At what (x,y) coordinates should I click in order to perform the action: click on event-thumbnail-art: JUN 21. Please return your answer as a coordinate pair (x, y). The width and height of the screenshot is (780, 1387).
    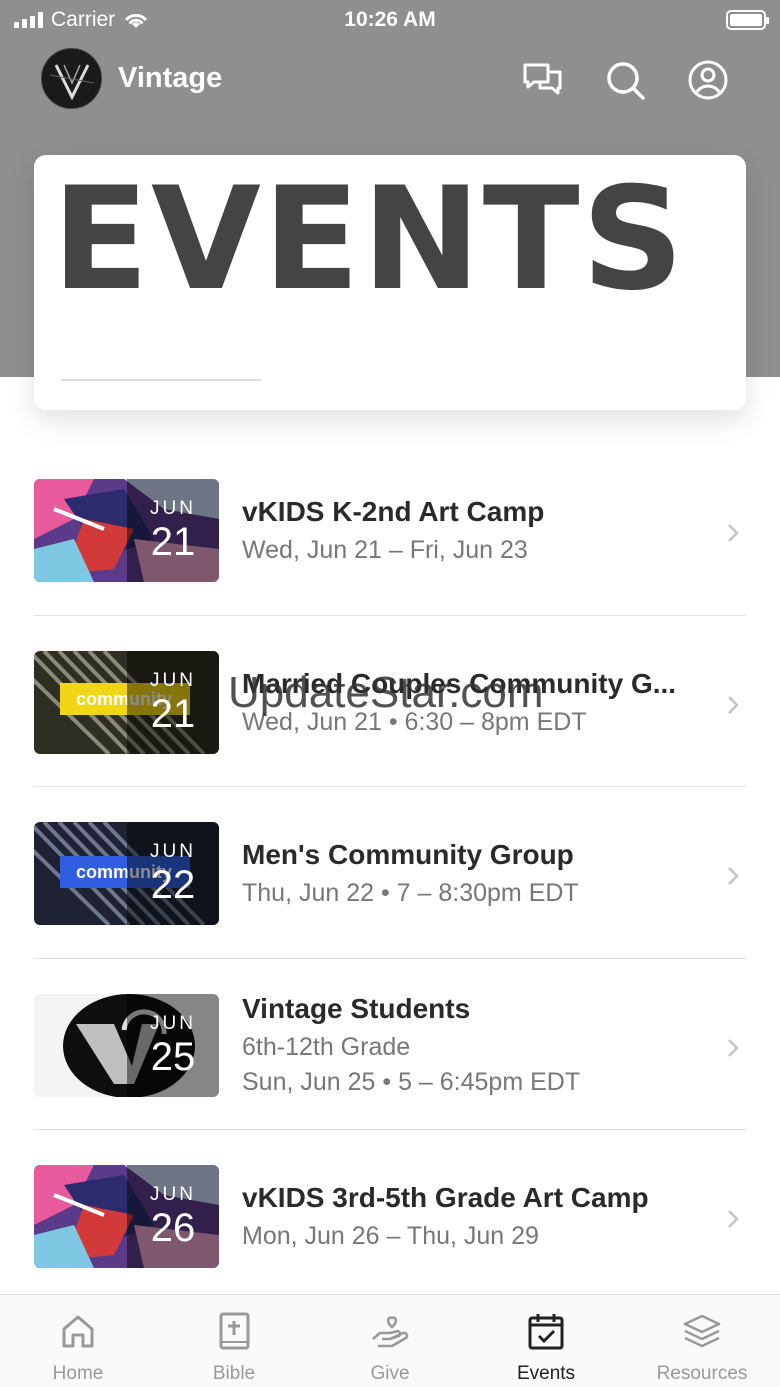
    Looking at the image, I should click on (126, 530).